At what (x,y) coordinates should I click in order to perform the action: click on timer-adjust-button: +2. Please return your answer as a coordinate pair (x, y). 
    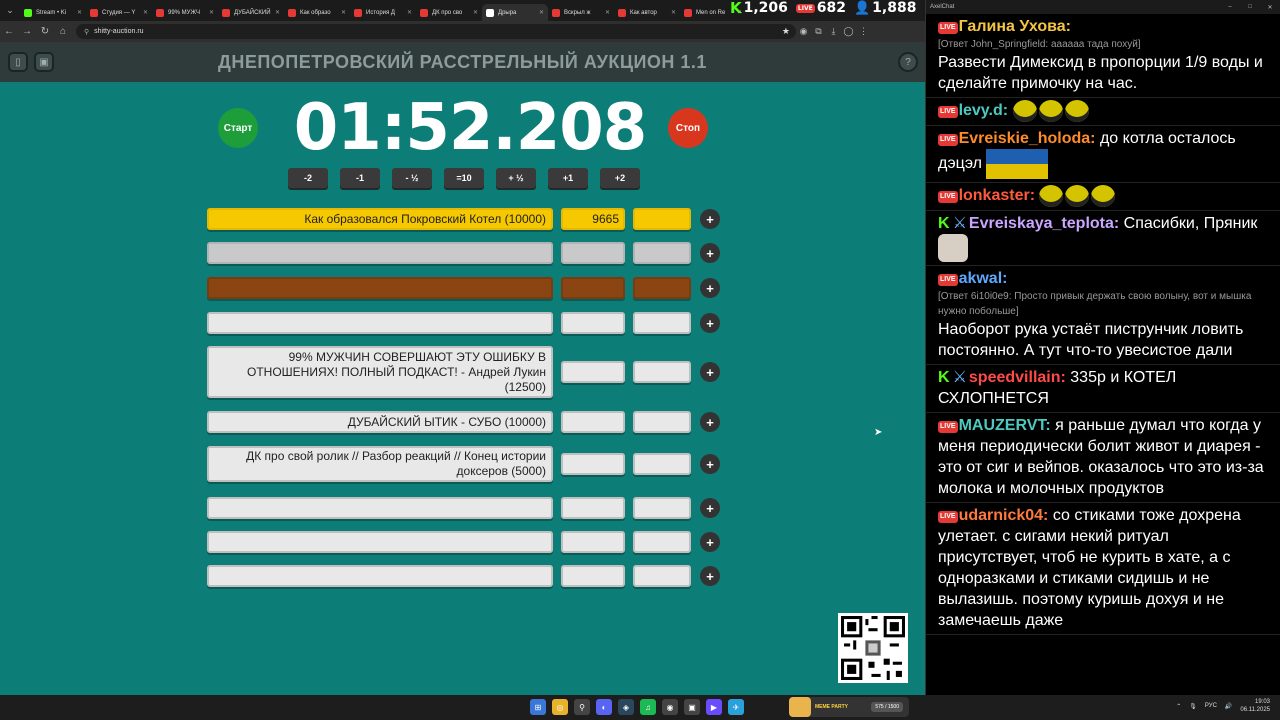
    Looking at the image, I should click on (620, 178).